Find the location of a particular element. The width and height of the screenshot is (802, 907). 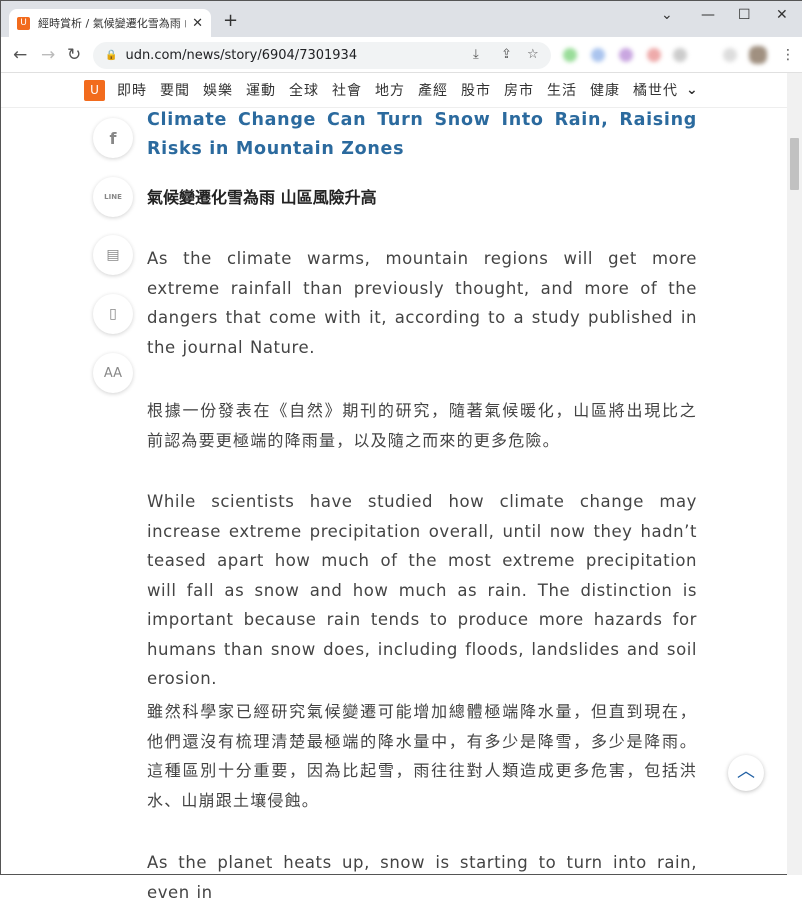

minimize-button: — is located at coordinates (708, 15).